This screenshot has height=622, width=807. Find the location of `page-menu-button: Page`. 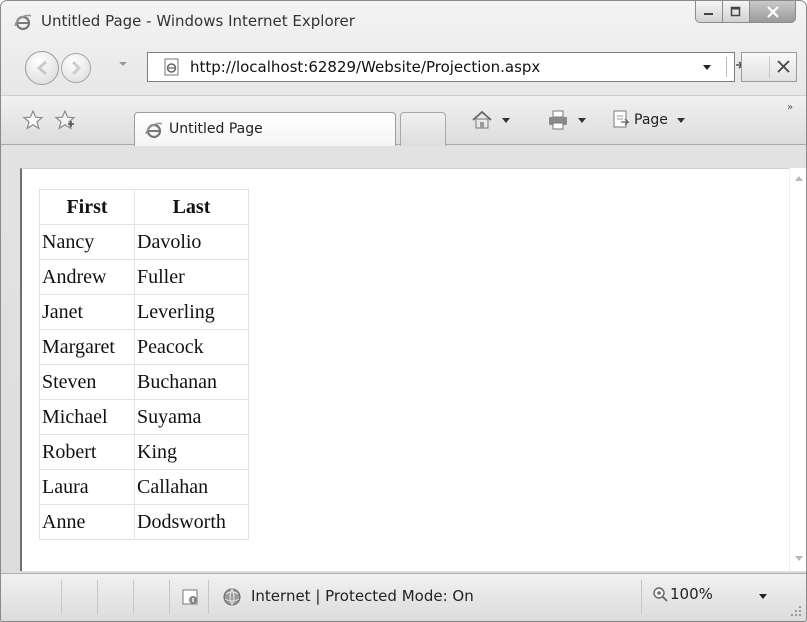

page-menu-button: Page is located at coordinates (648, 120).